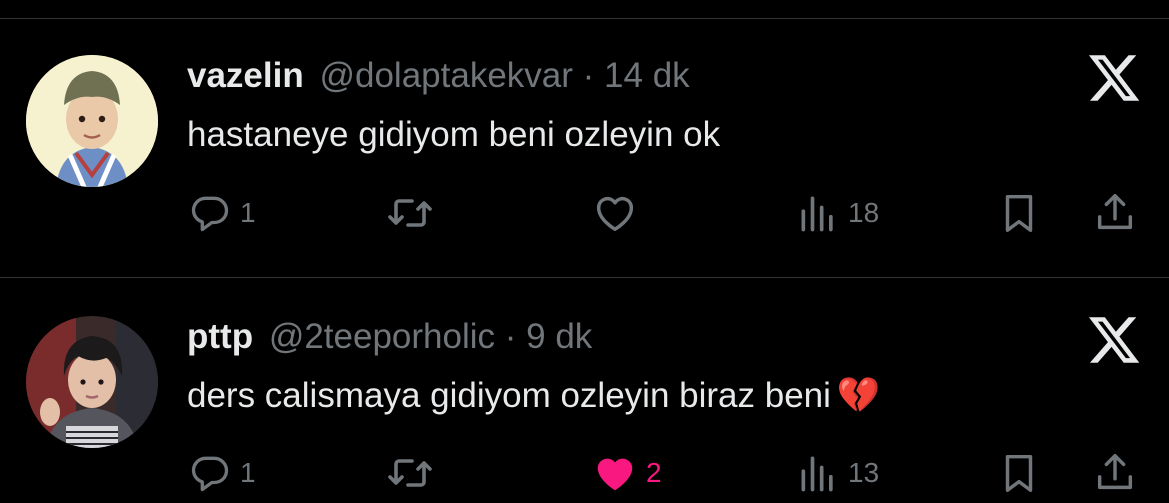 The image size is (1169, 503). Describe the element at coordinates (858, 395) in the screenshot. I see `broken-heart-emoji: 💔` at that location.